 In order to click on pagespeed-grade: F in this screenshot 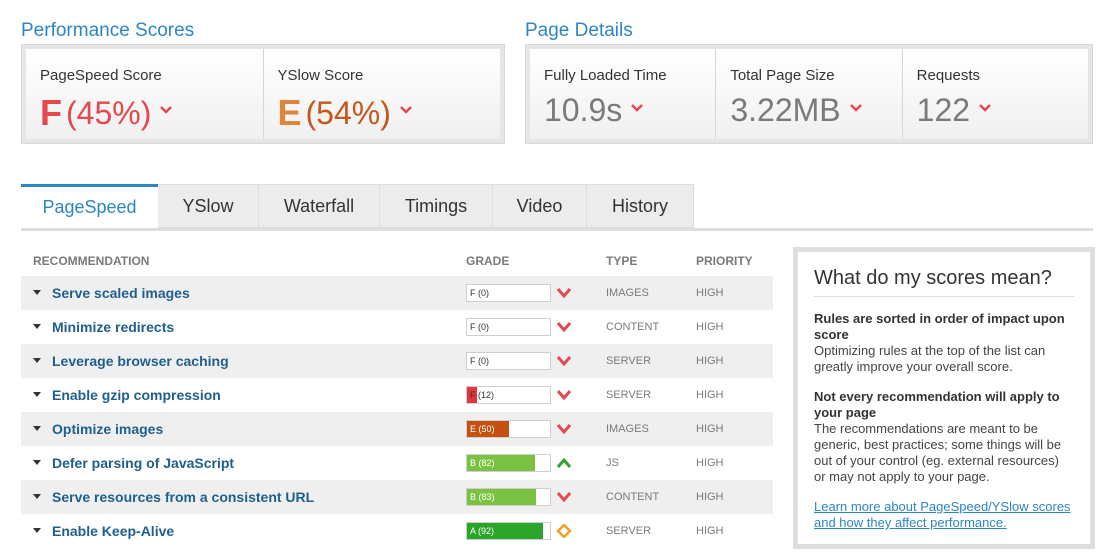, I will do `click(51, 112)`.